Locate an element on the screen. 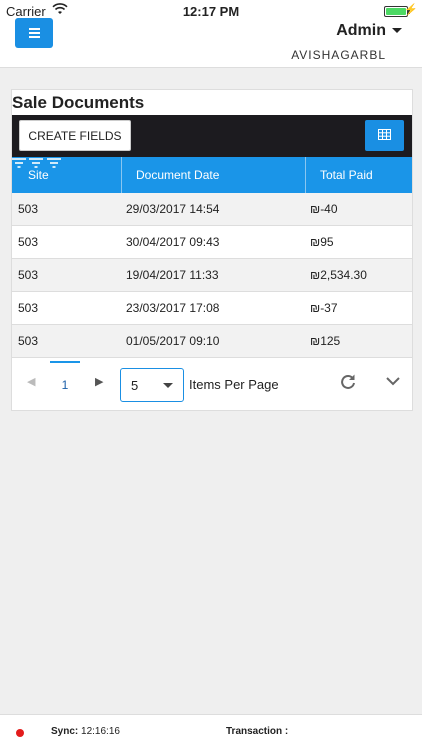  sync-footer: Sync: 12:16:16 Transaction : is located at coordinates (211, 732).